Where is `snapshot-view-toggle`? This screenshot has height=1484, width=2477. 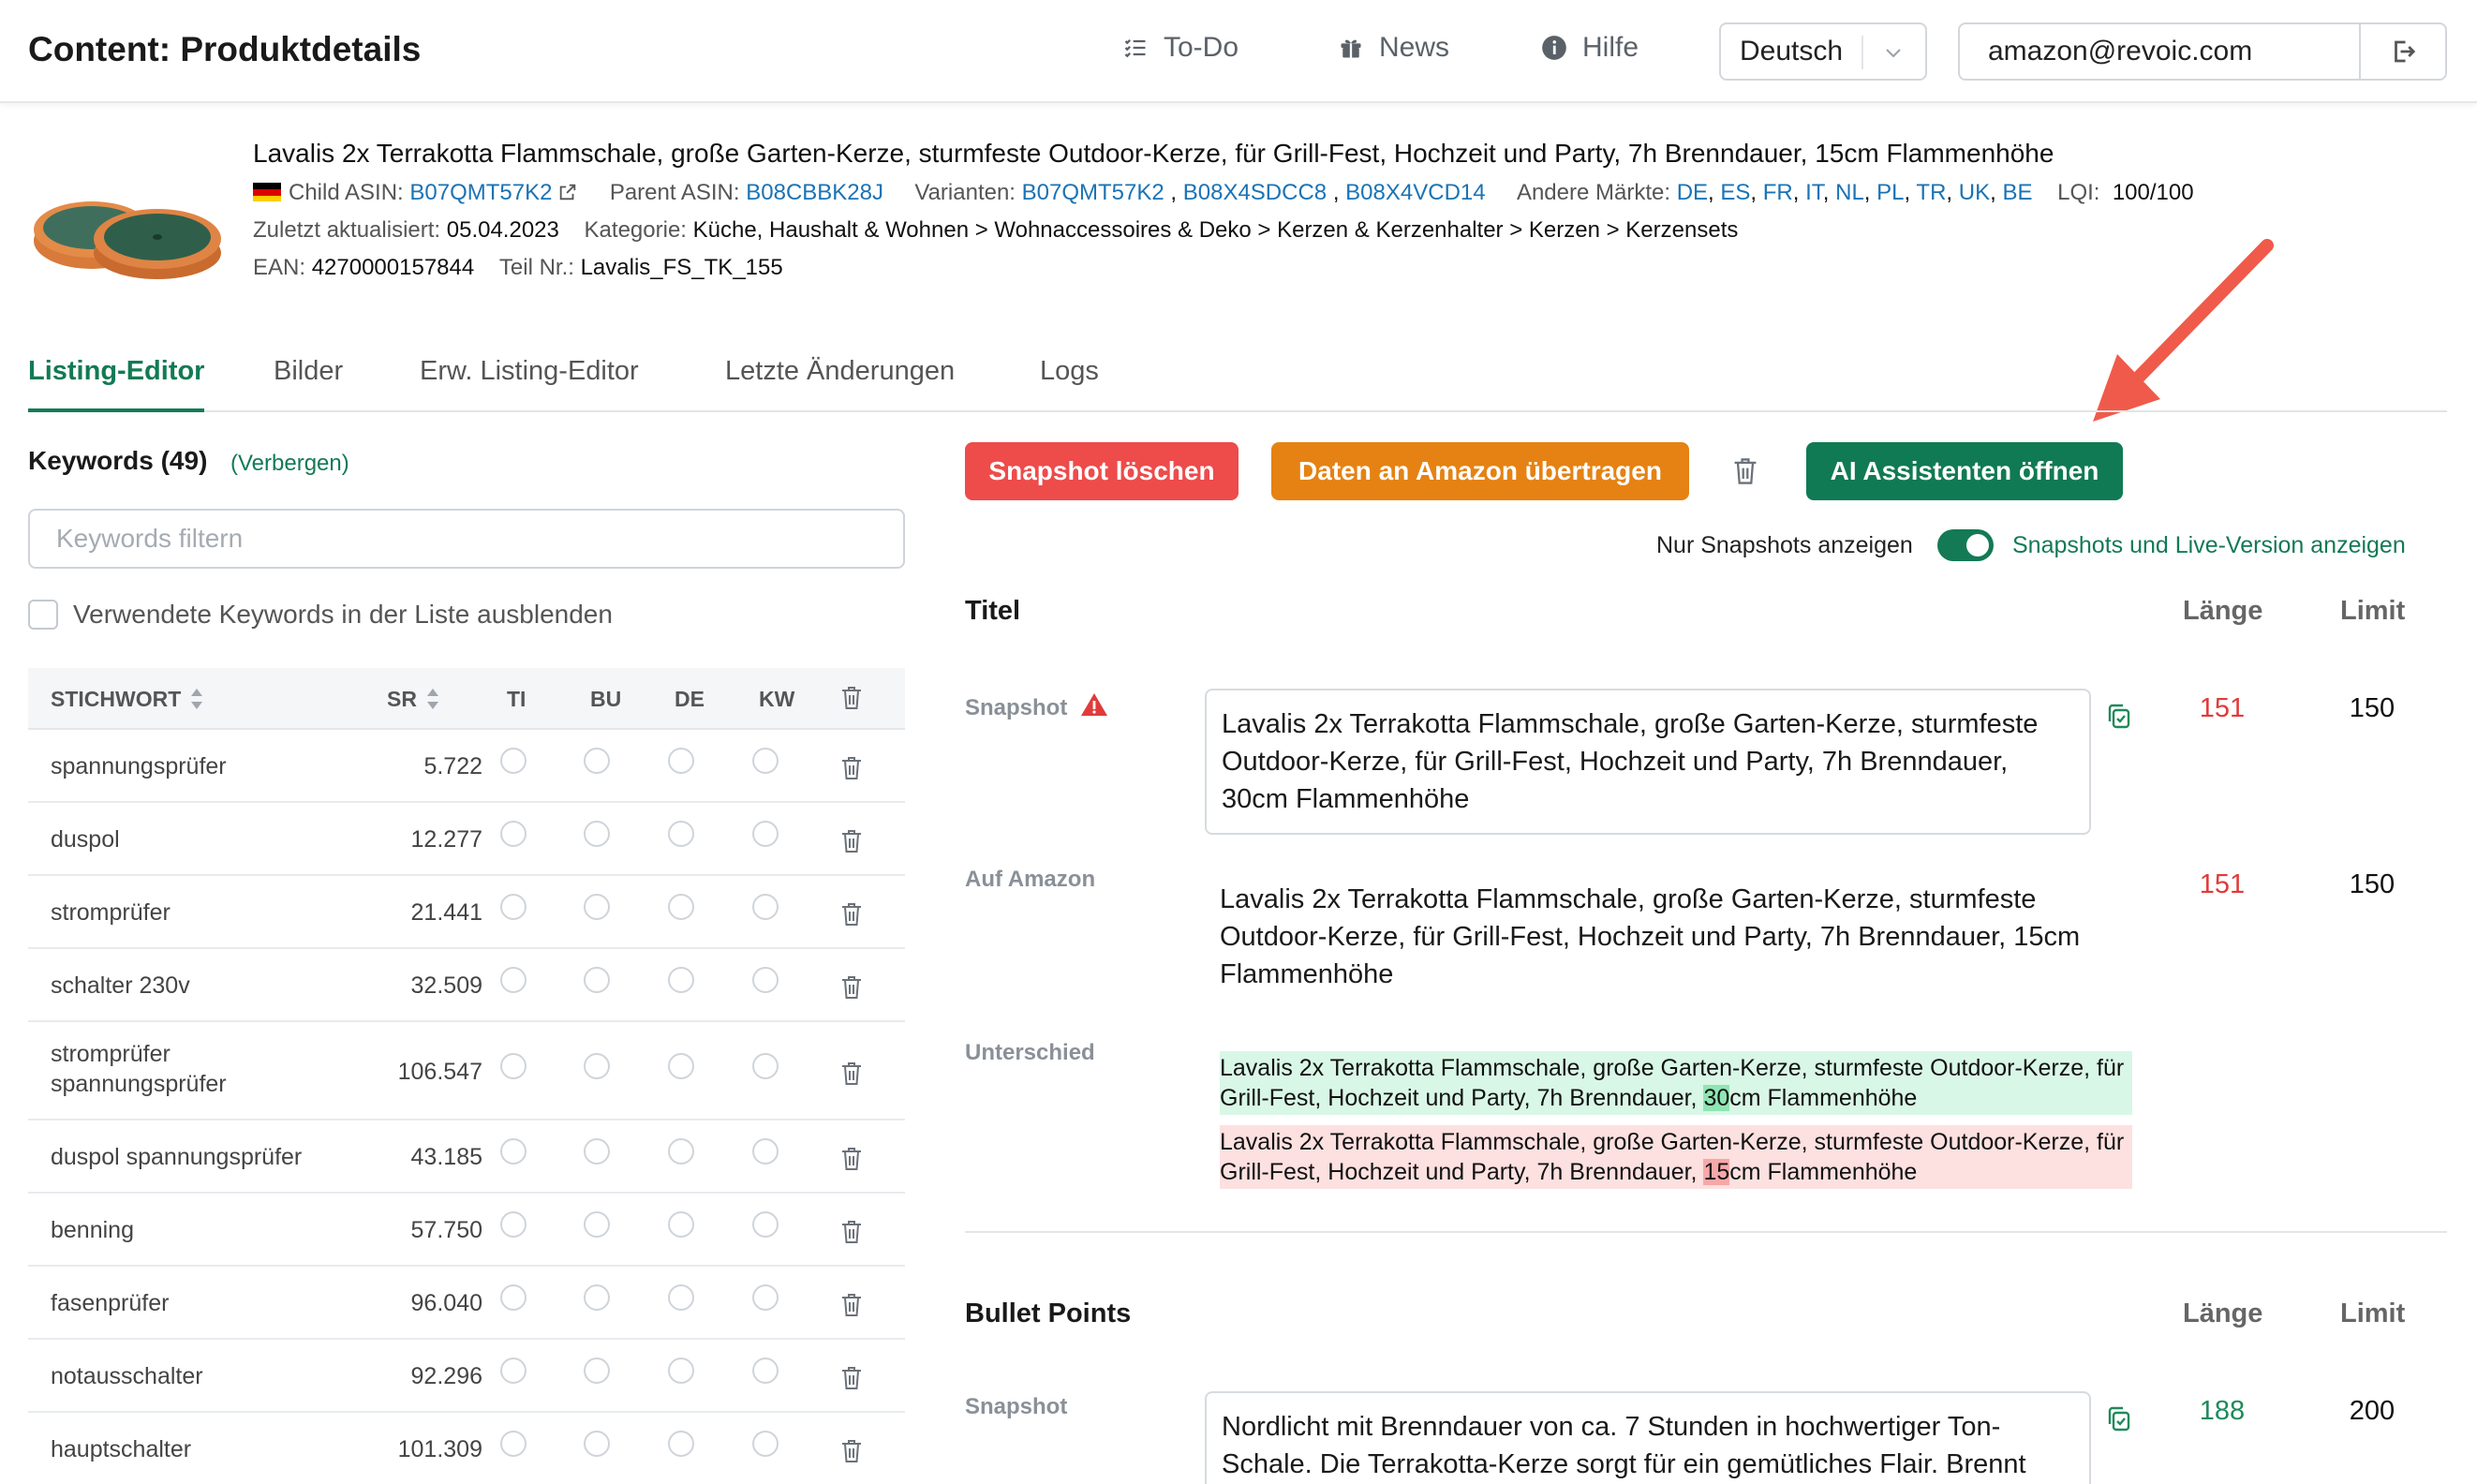
snapshot-view-toggle is located at coordinates (1965, 545).